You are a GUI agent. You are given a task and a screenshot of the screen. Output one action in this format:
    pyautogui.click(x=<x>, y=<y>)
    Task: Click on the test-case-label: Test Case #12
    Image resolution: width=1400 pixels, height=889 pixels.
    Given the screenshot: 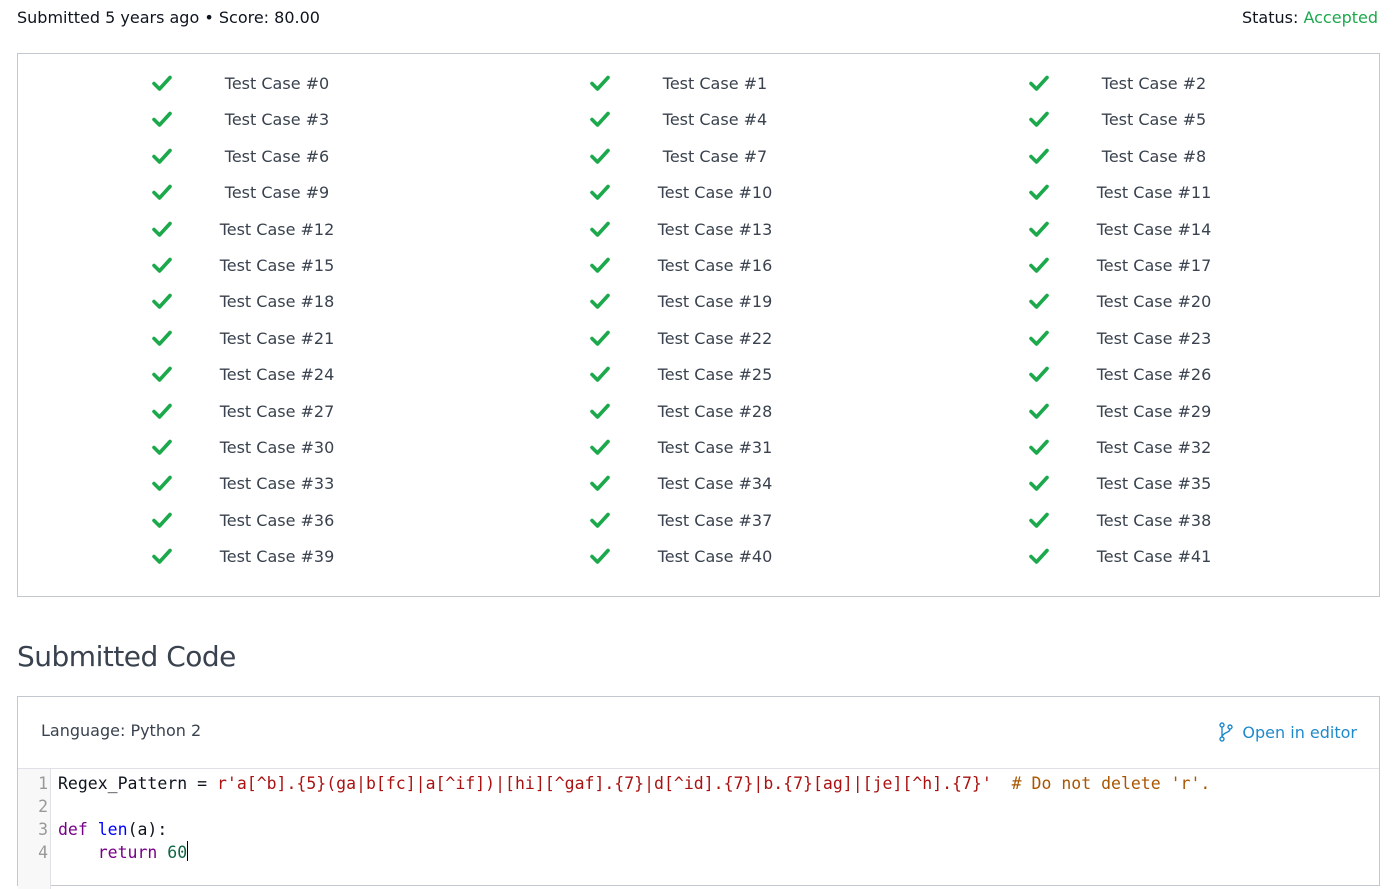 What is the action you would take?
    pyautogui.click(x=277, y=229)
    